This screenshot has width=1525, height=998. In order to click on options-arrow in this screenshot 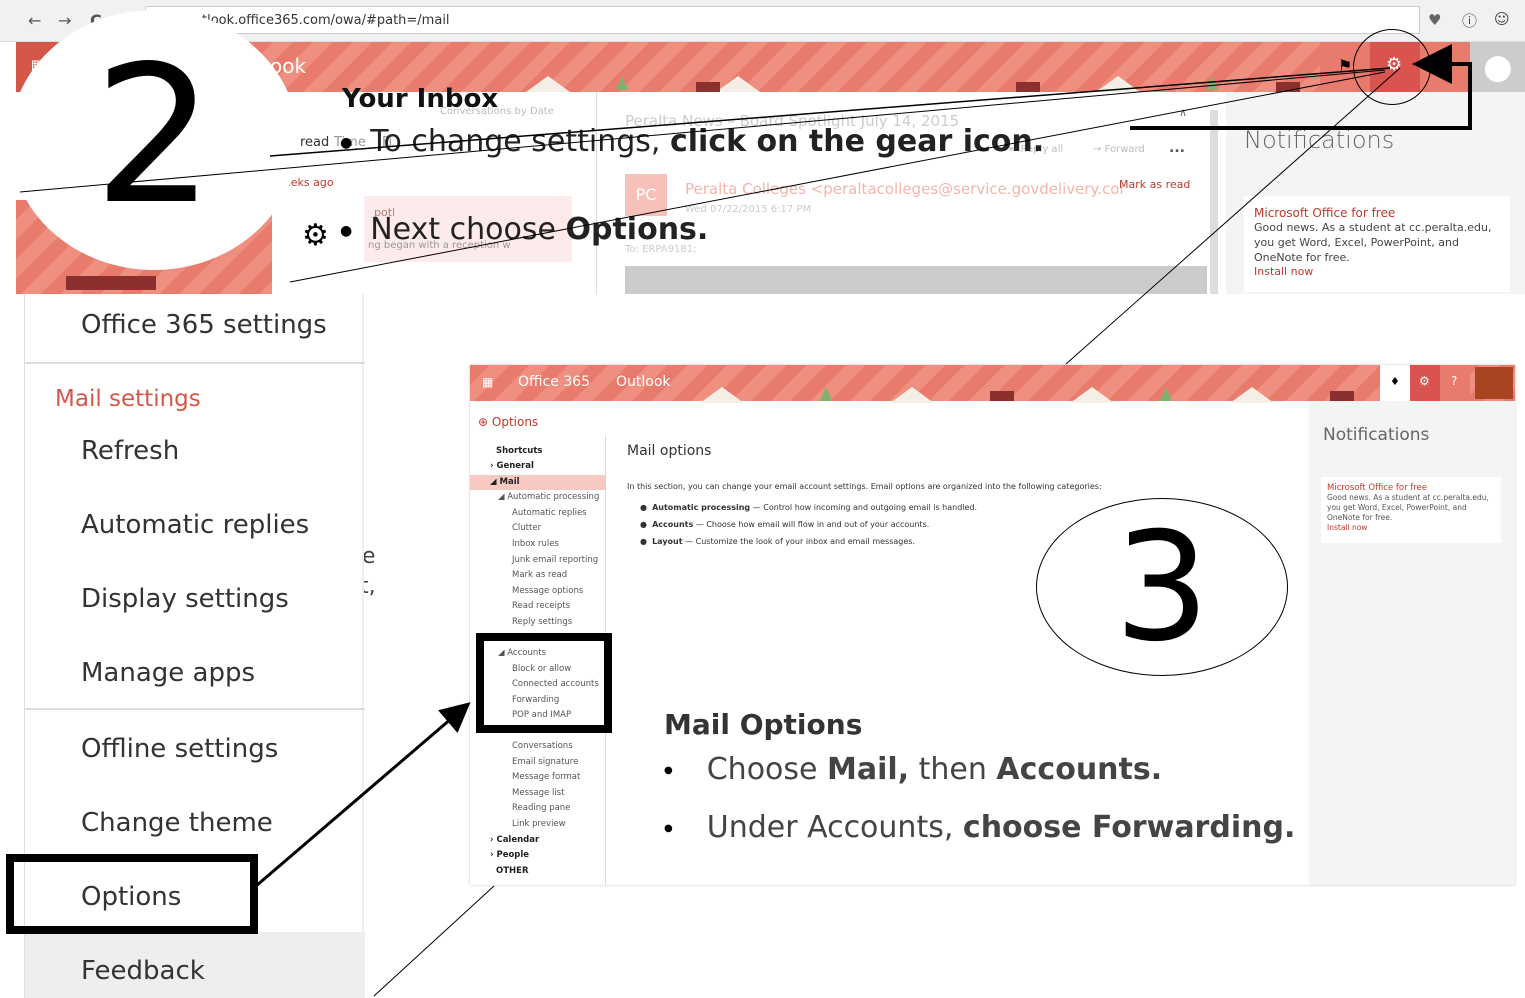, I will do `click(363, 795)`.